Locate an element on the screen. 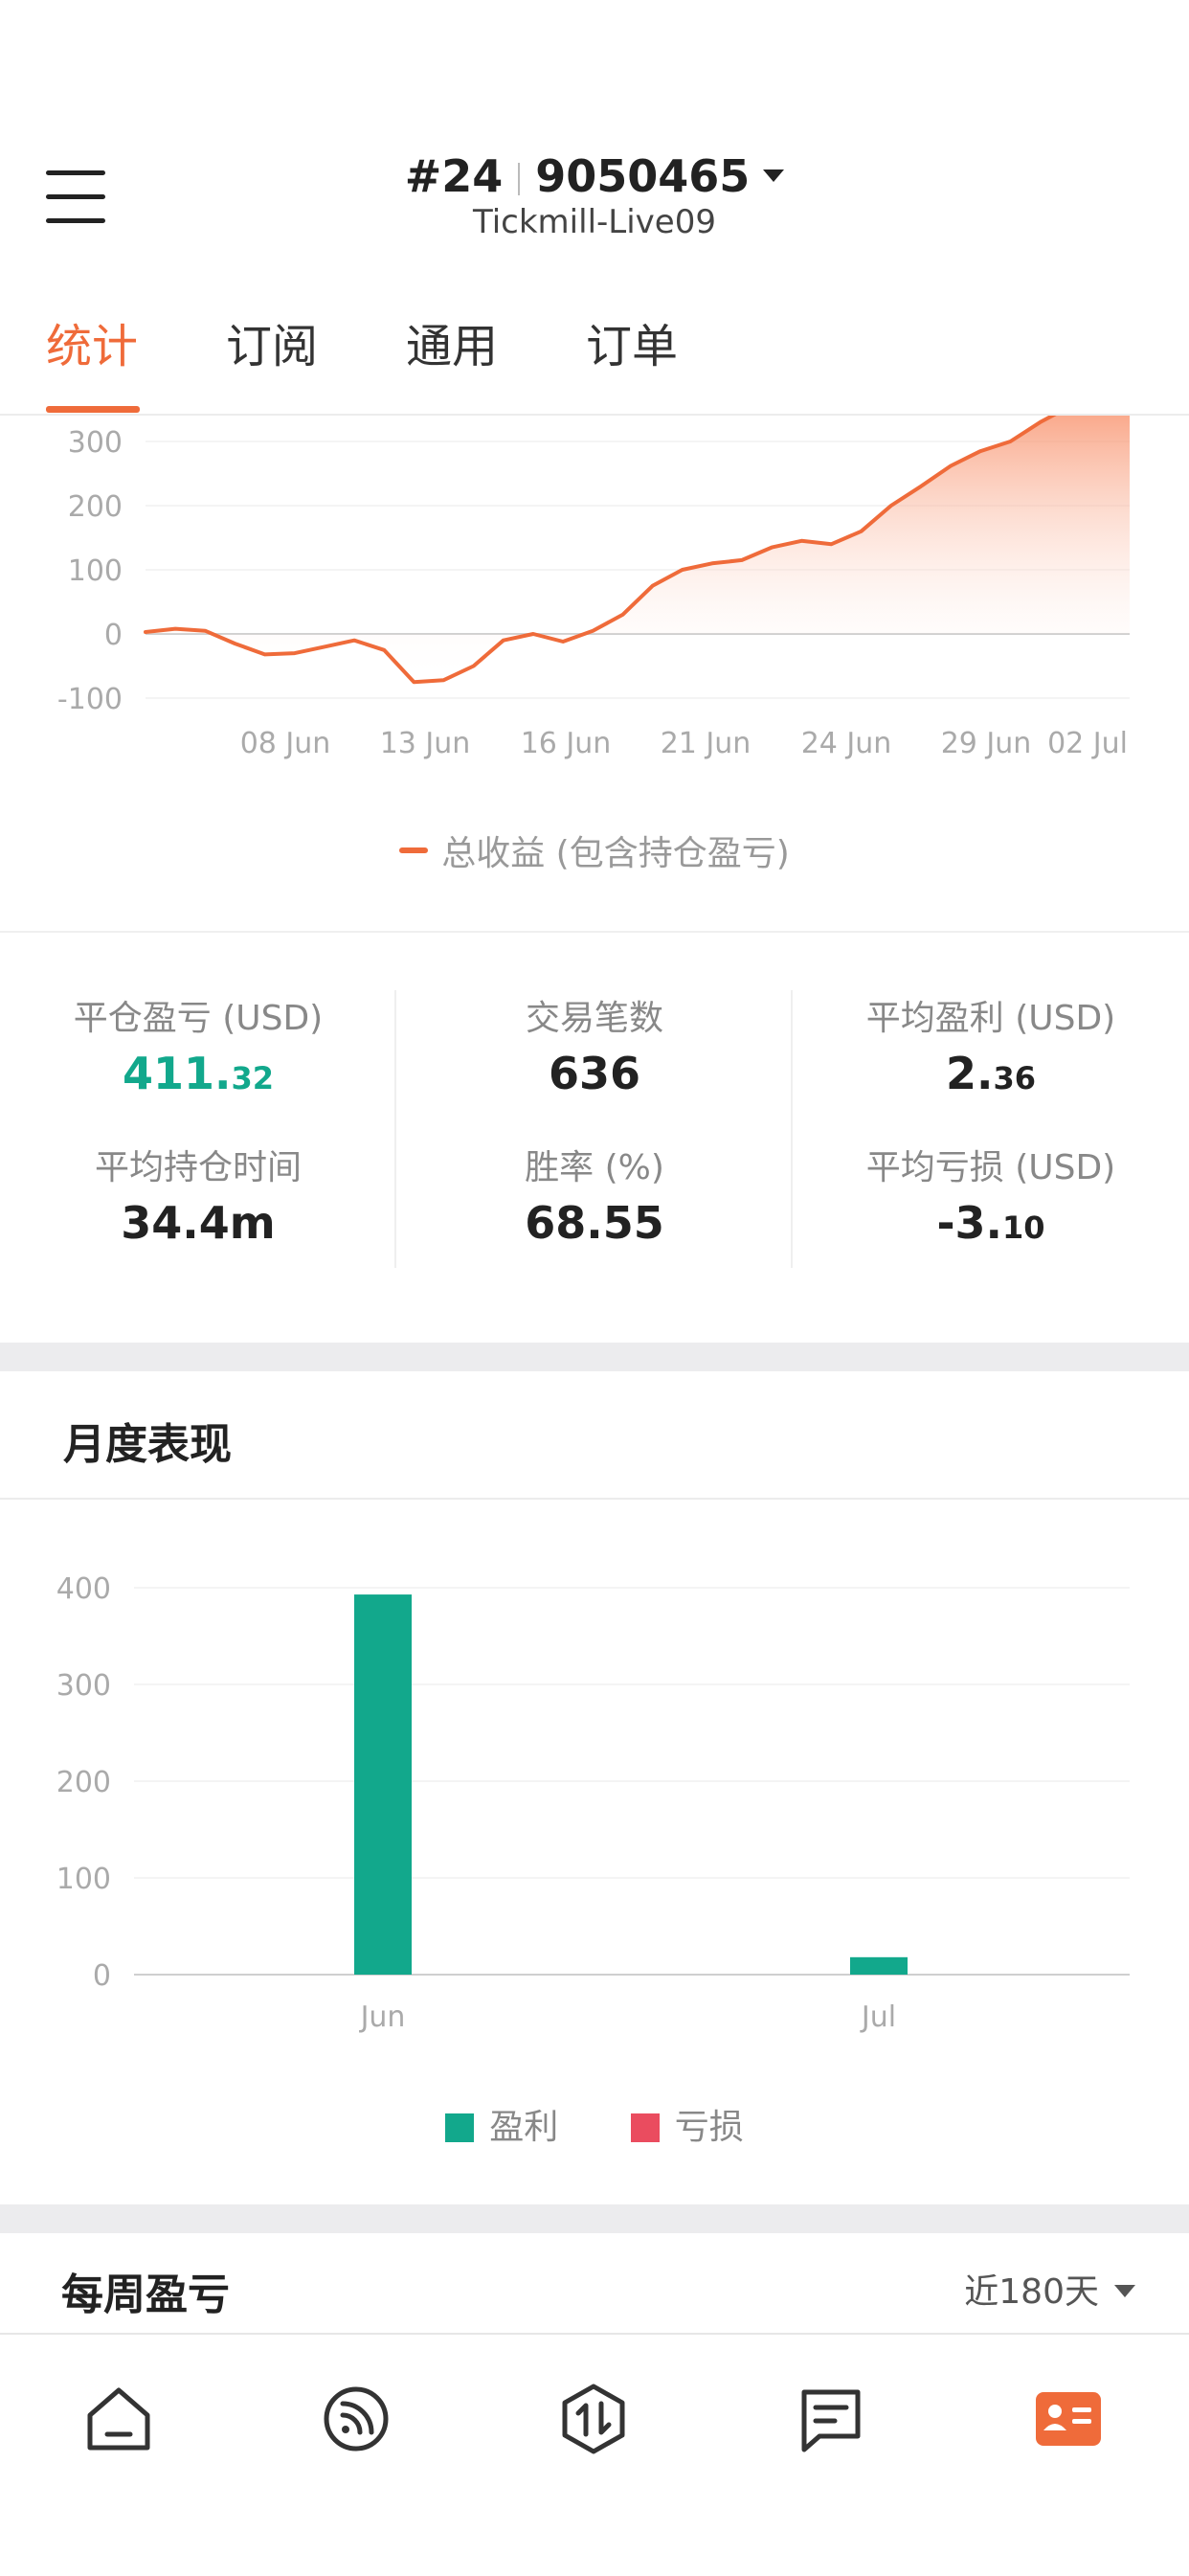  nav-trade is located at coordinates (593, 2419).